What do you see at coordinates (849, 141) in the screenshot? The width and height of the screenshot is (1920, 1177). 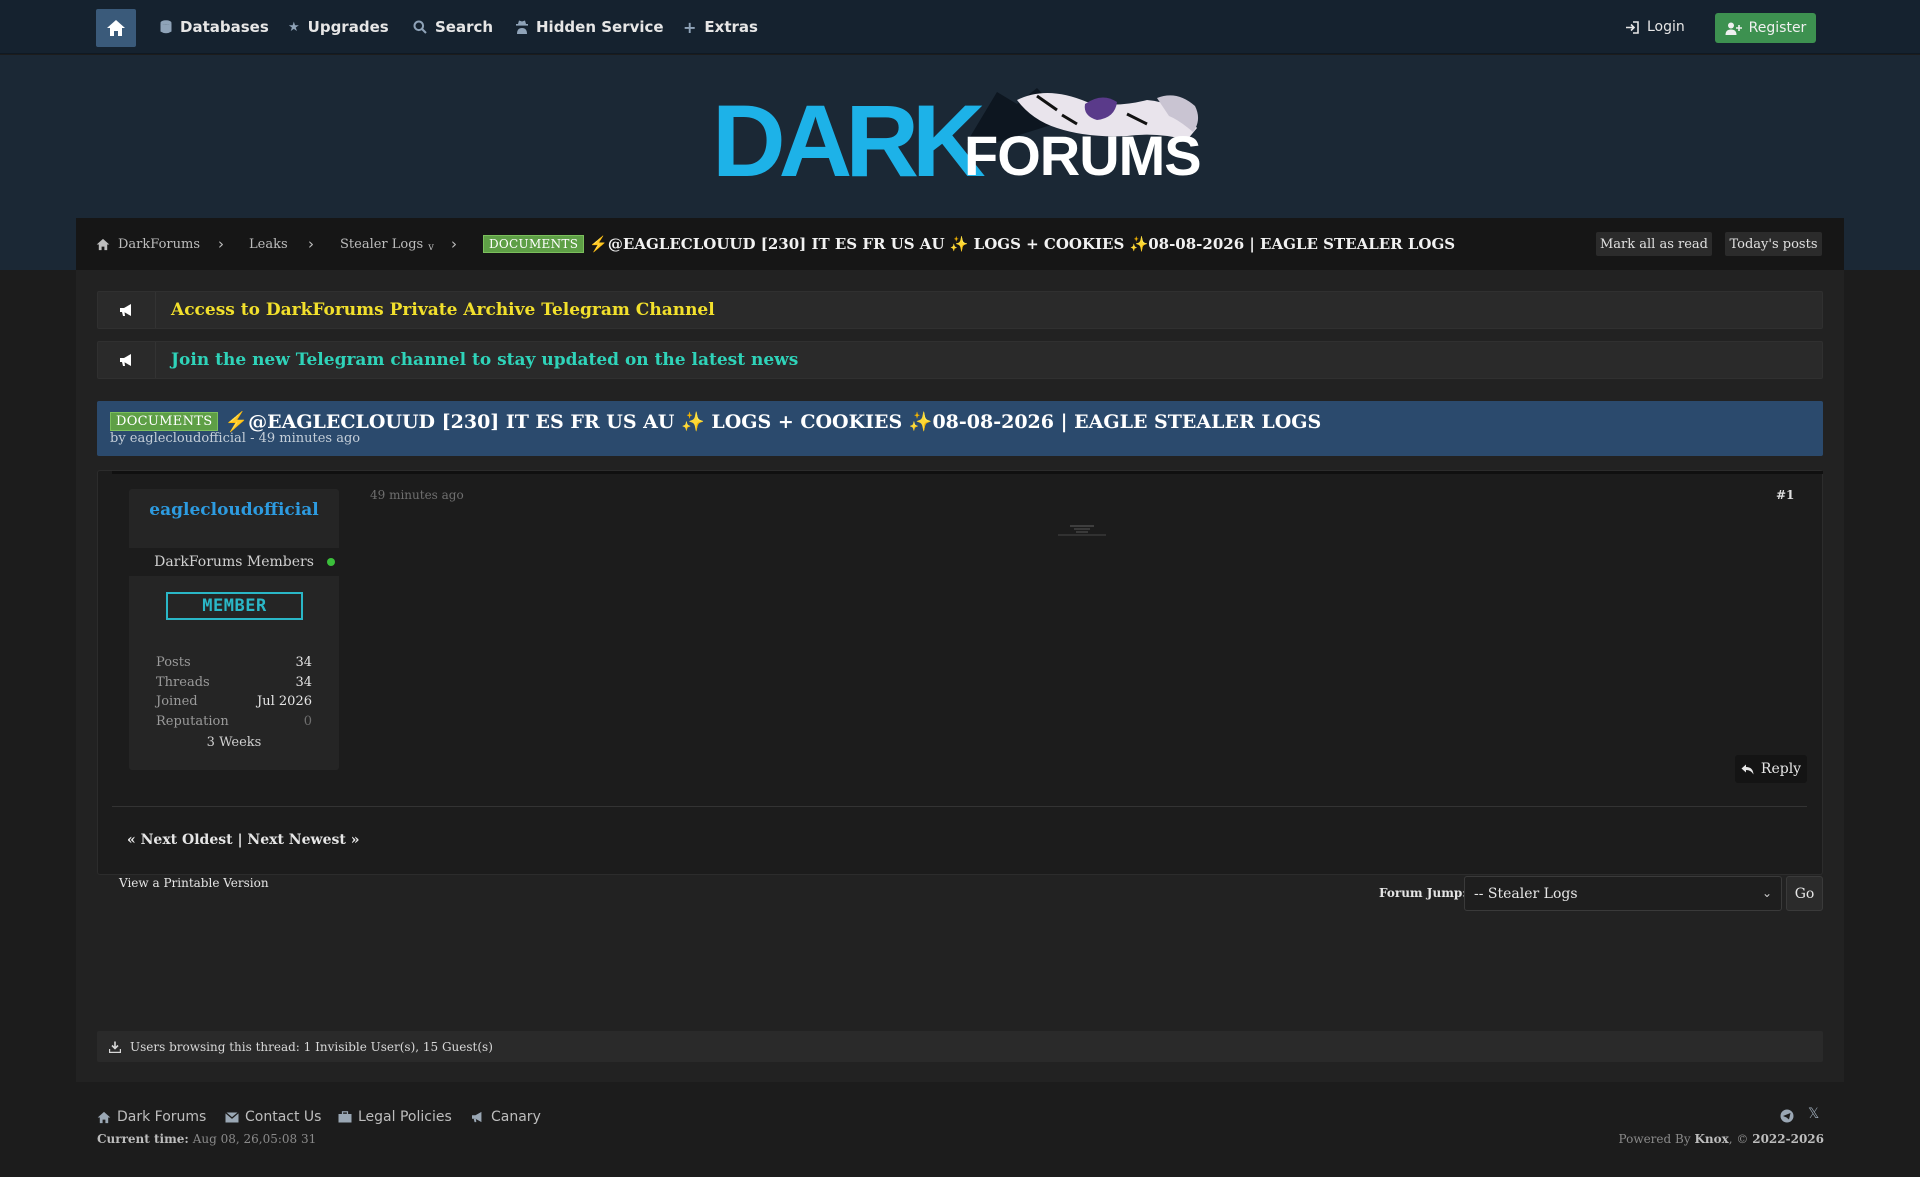 I see `logo-dark-text: DARK` at bounding box center [849, 141].